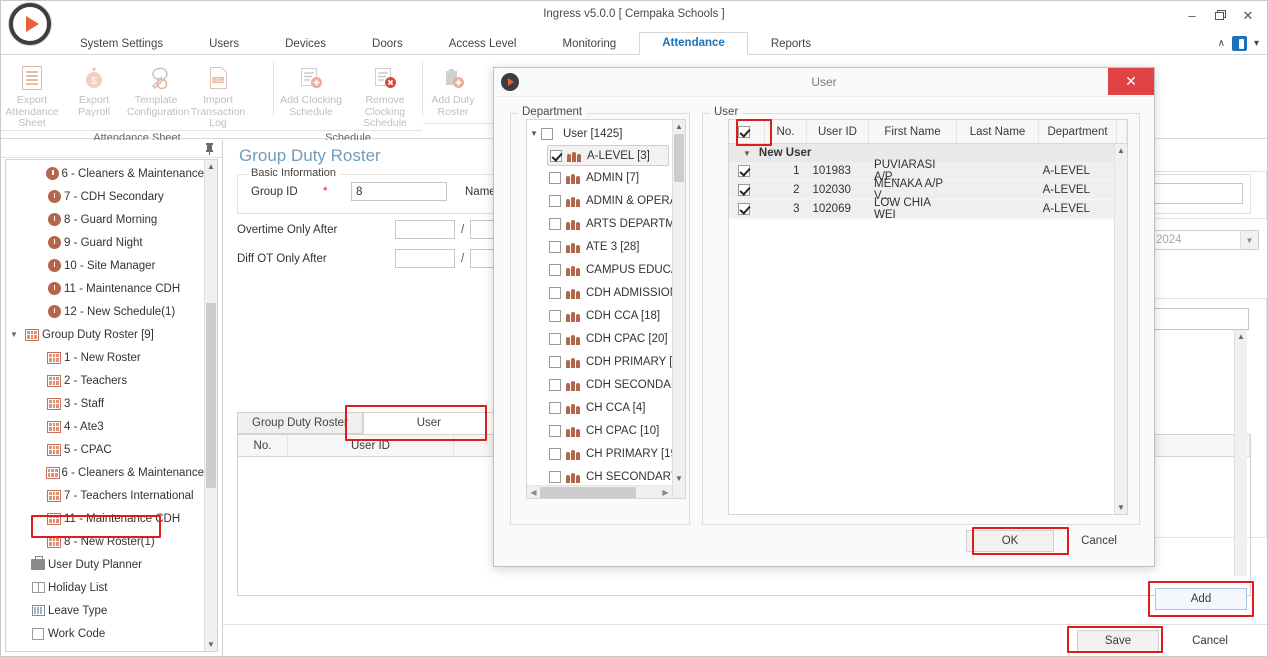  Describe the element at coordinates (157, 89) in the screenshot. I see `template-configuration-button: Template Configuration` at that location.